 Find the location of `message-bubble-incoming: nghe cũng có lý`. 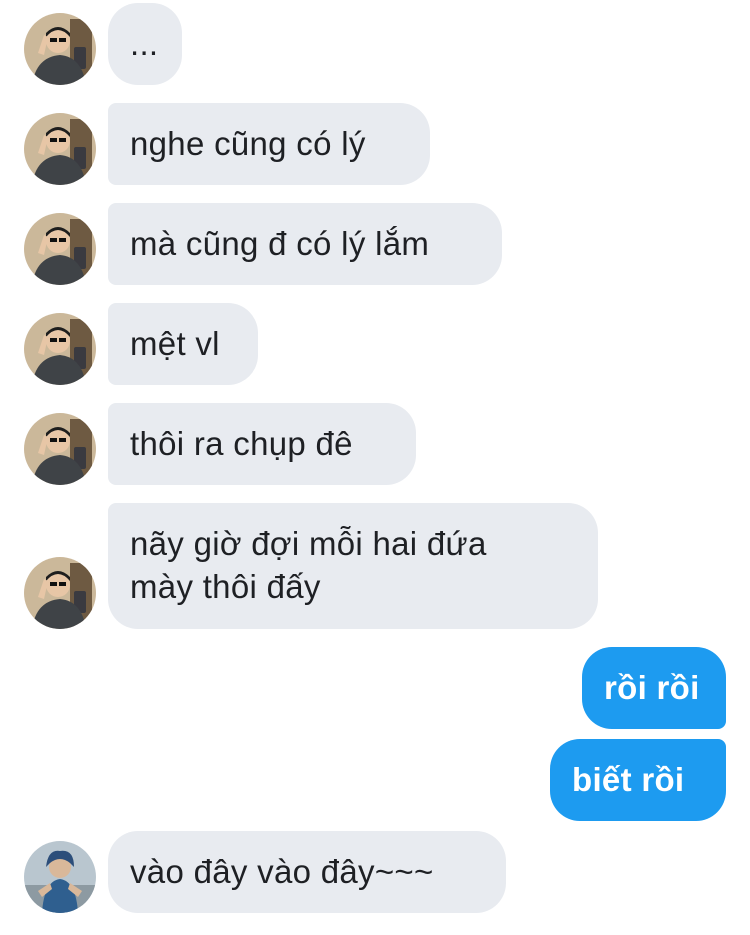

message-bubble-incoming: nghe cũng có lý is located at coordinates (269, 144).